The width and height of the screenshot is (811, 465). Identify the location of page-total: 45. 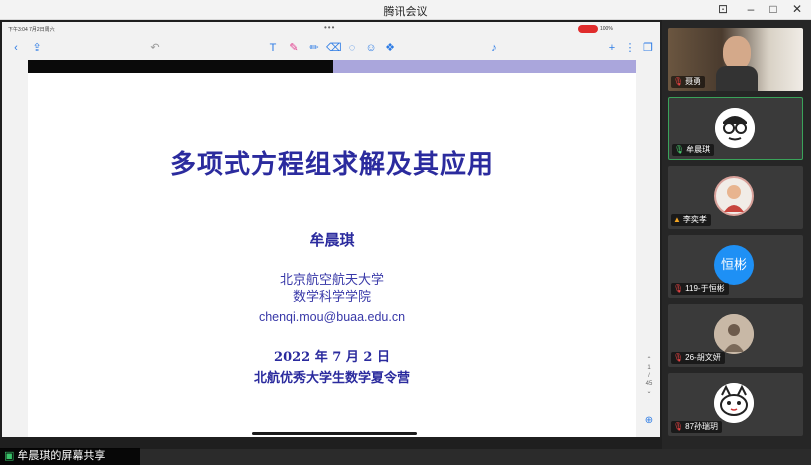
(649, 384).